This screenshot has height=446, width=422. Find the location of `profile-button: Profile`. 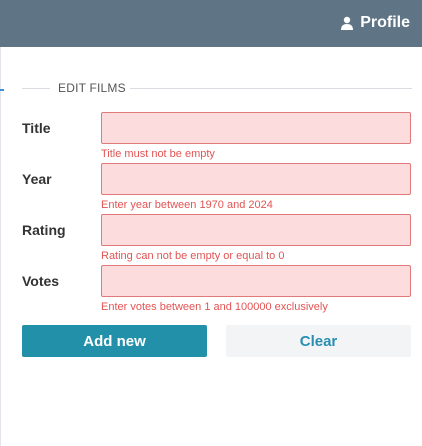

profile-button: Profile is located at coordinates (375, 23).